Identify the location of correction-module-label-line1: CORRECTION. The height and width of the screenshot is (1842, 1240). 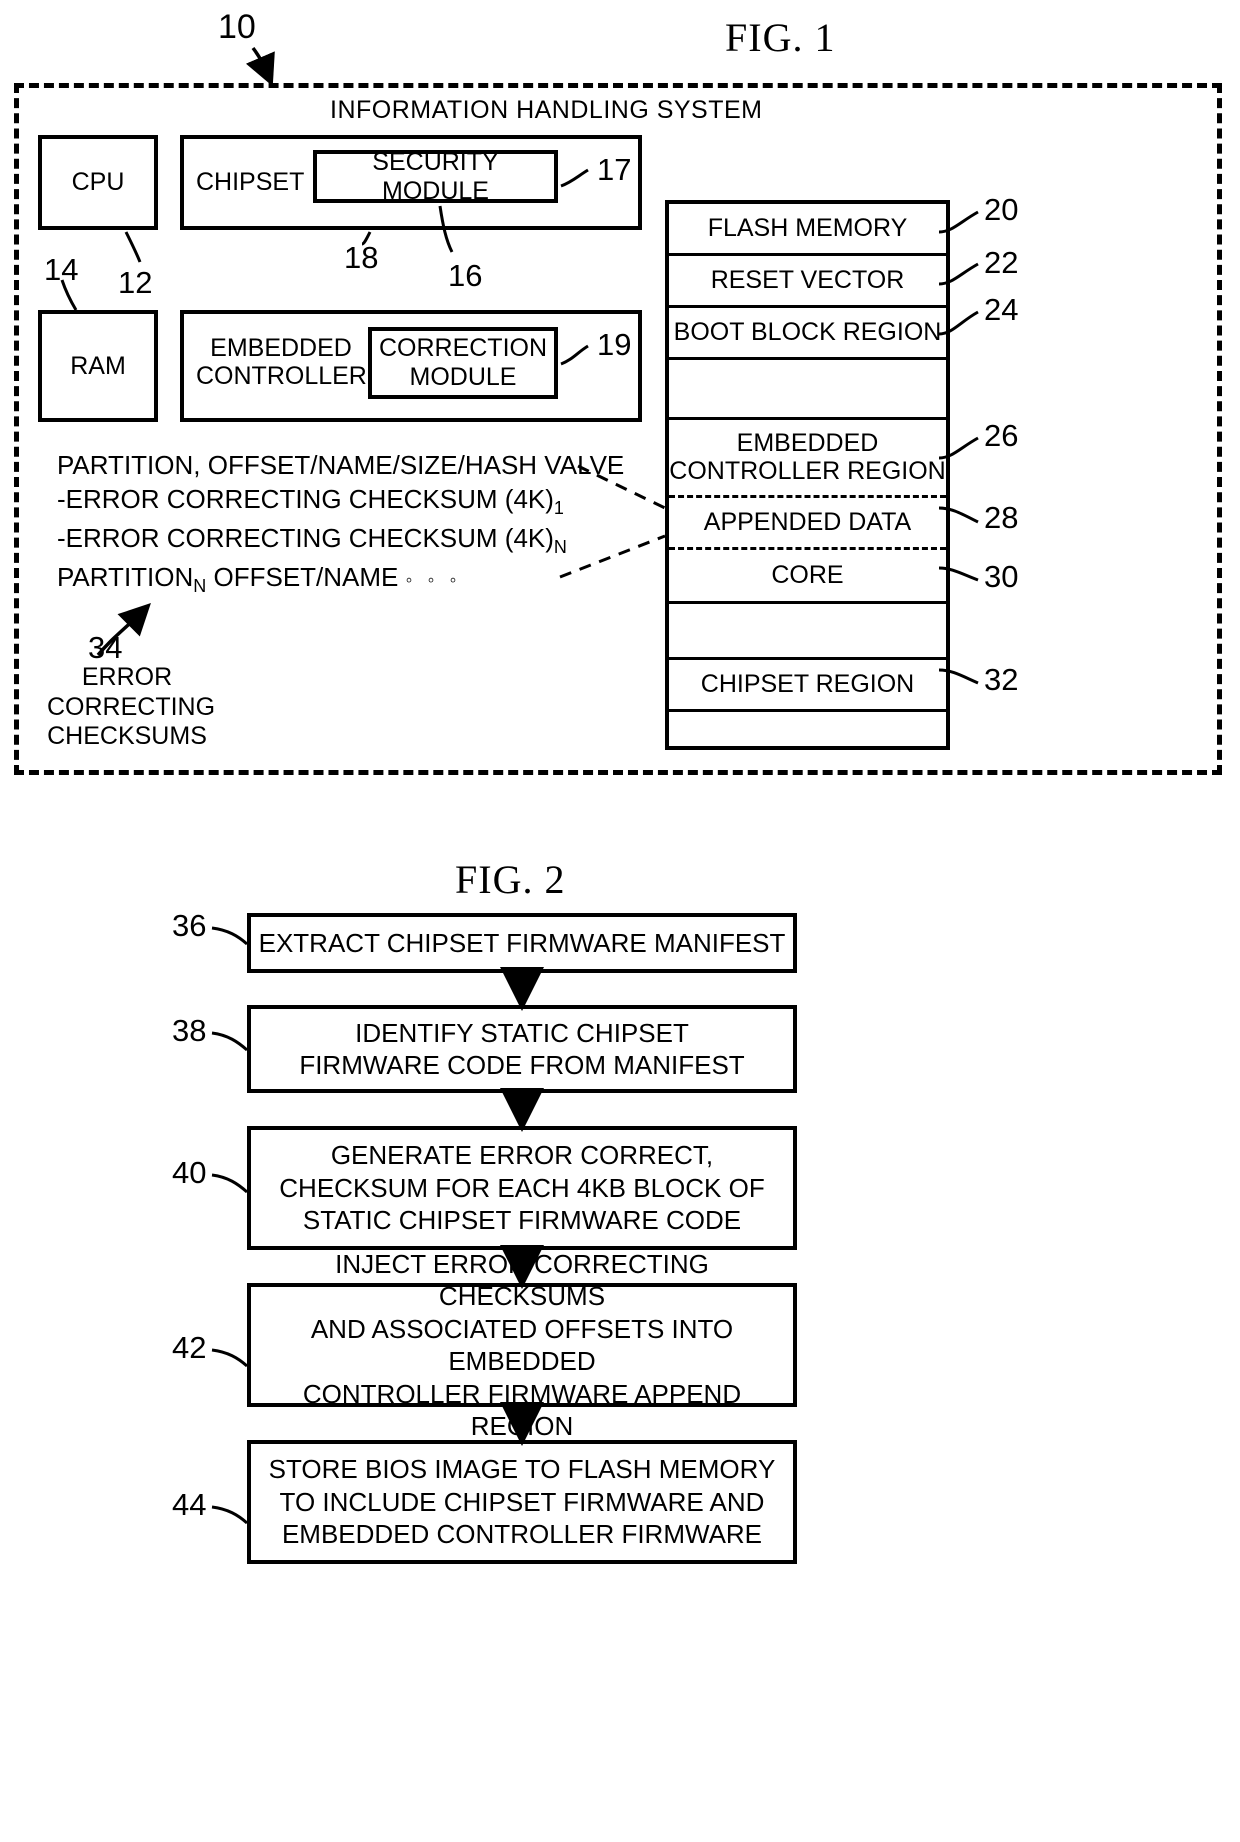
(463, 348).